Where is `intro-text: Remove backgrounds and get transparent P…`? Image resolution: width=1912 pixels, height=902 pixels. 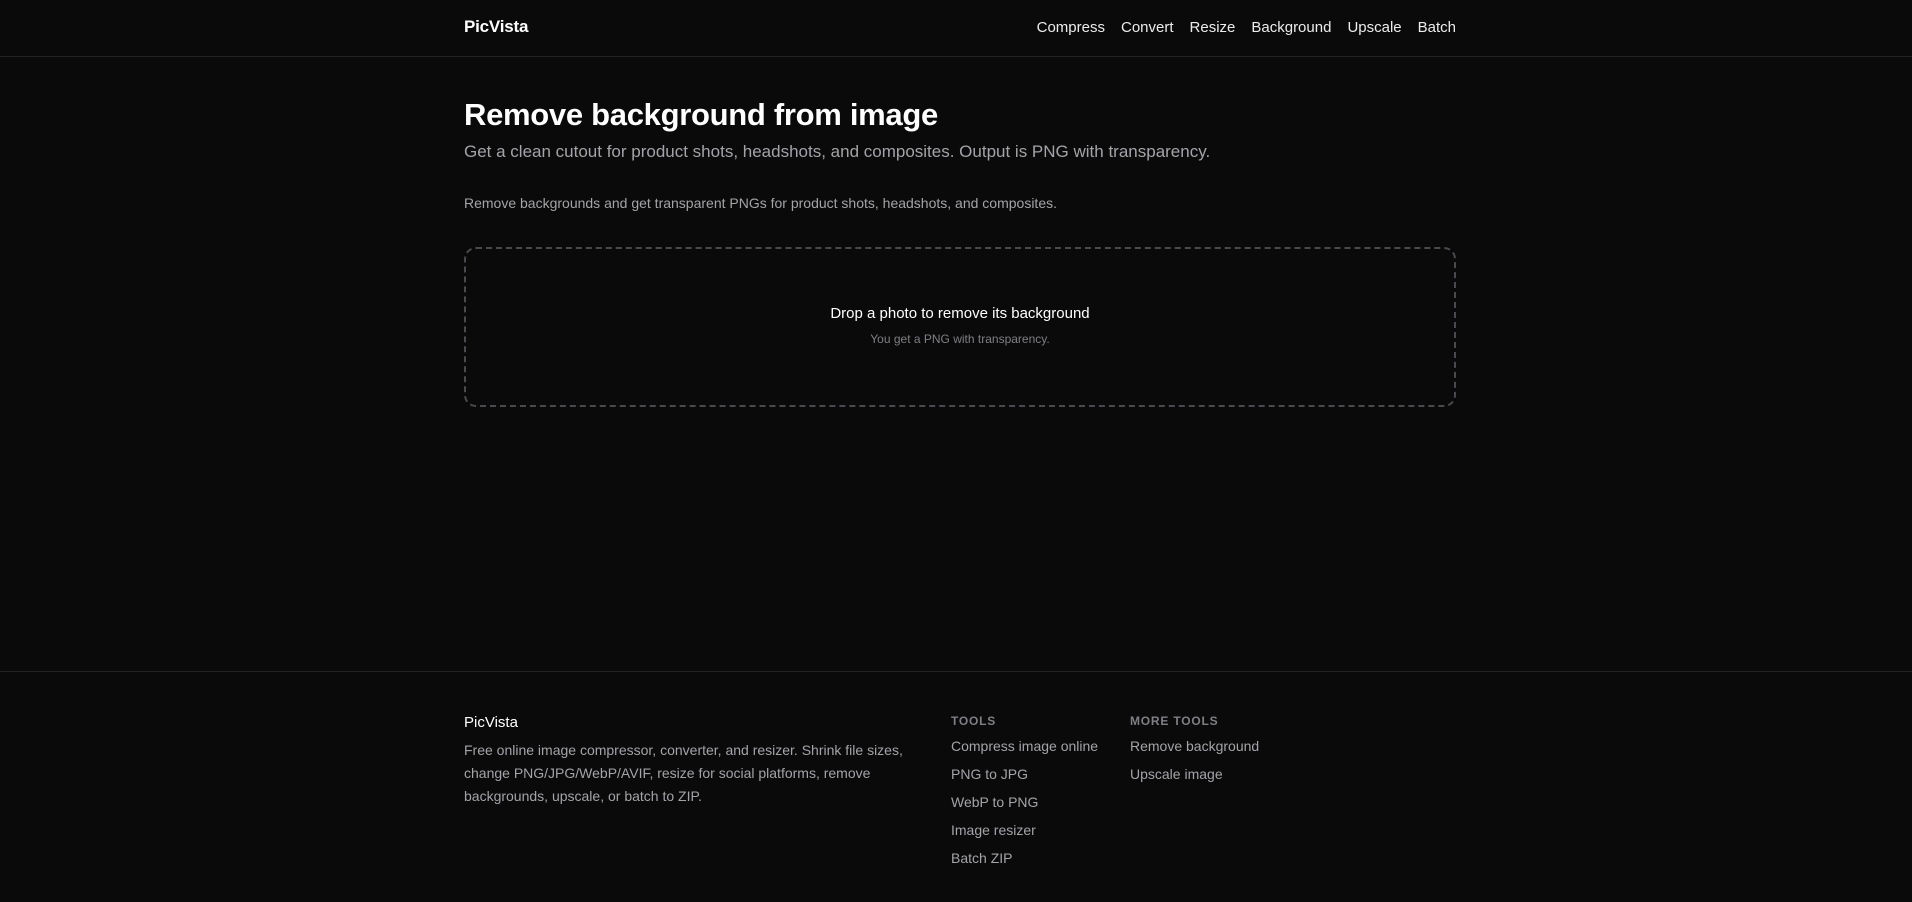 intro-text: Remove backgrounds and get transparent P… is located at coordinates (760, 203).